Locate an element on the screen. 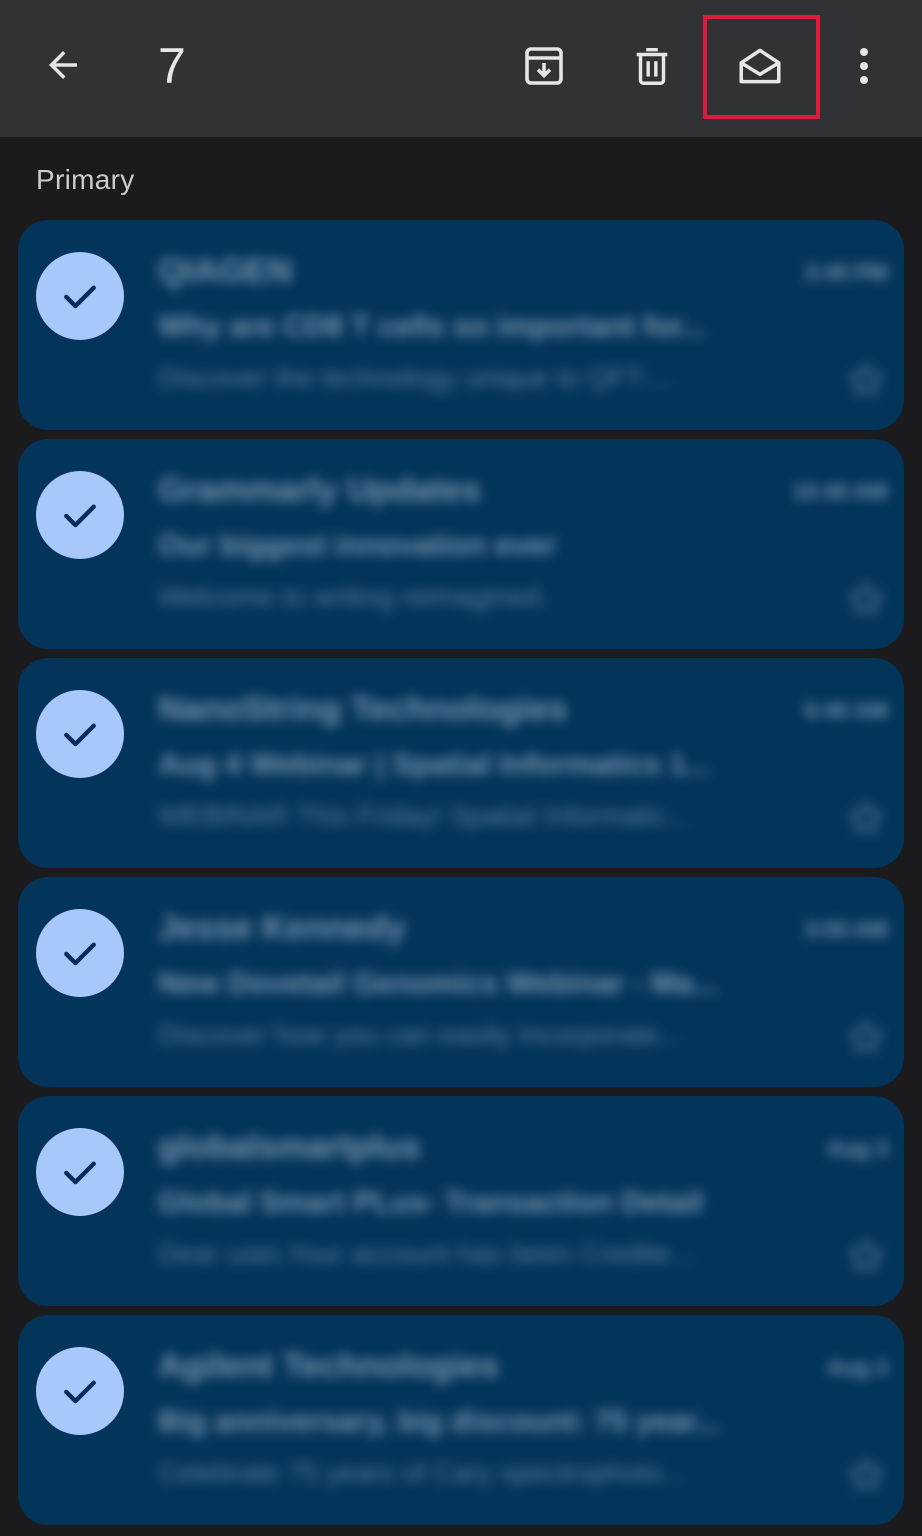 Image resolution: width=922 pixels, height=1536 pixels. arrow-left-icon is located at coordinates (63, 65).